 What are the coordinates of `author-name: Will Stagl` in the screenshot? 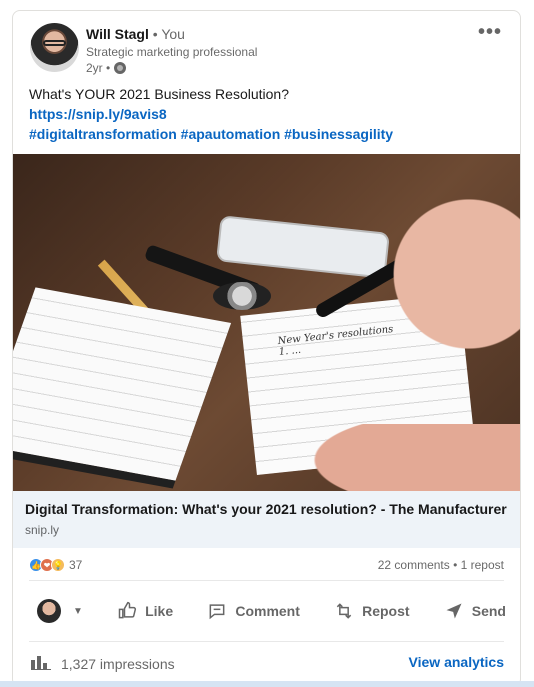 It's located at (117, 34).